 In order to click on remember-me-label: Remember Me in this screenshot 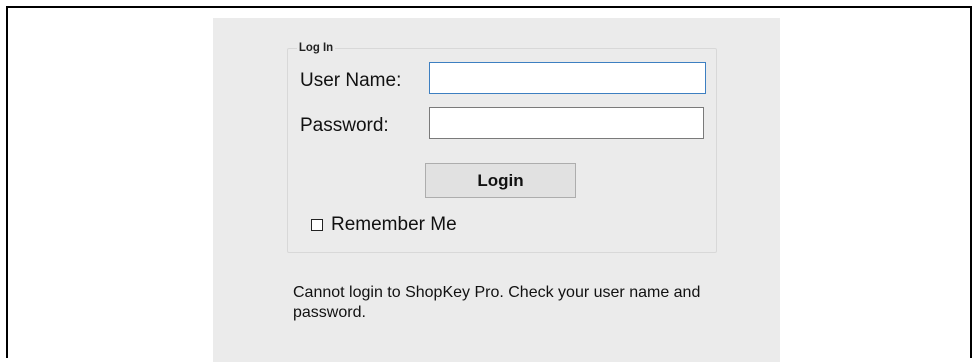, I will do `click(394, 225)`.